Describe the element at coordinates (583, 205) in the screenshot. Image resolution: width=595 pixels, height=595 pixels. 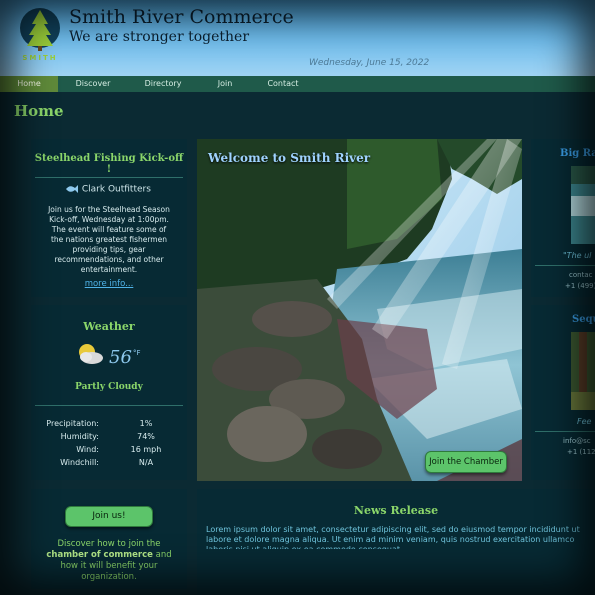
I see `rafting-image` at that location.